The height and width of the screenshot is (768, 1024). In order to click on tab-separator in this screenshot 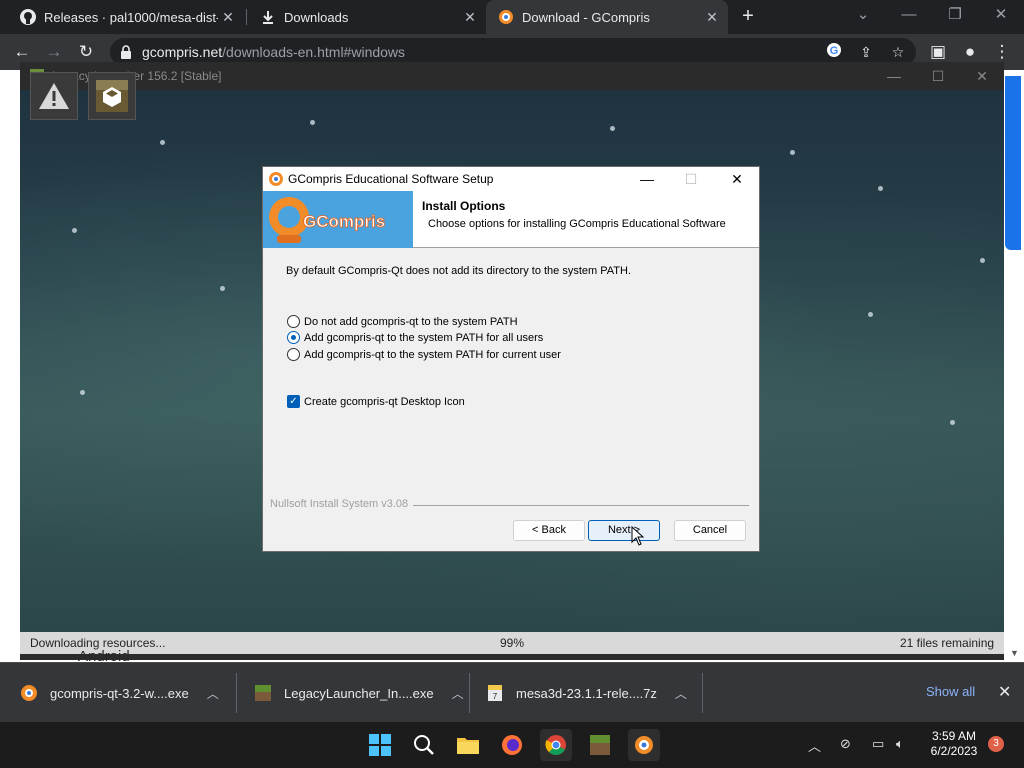, I will do `click(246, 17)`.